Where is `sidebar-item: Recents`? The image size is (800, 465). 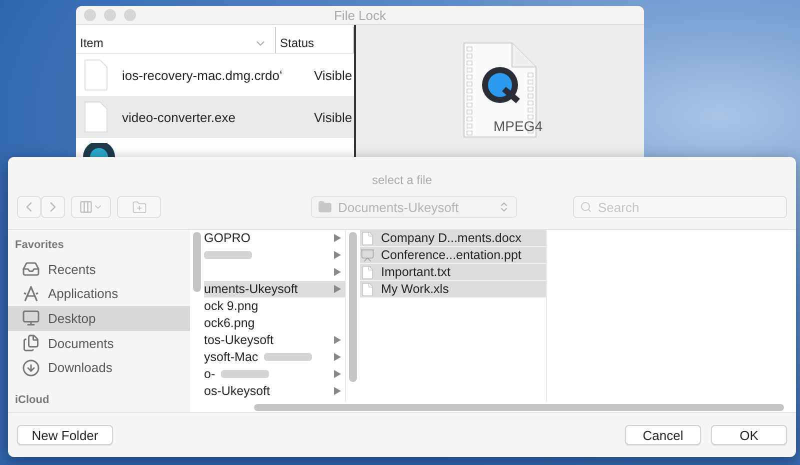
sidebar-item: Recents is located at coordinates (99, 269).